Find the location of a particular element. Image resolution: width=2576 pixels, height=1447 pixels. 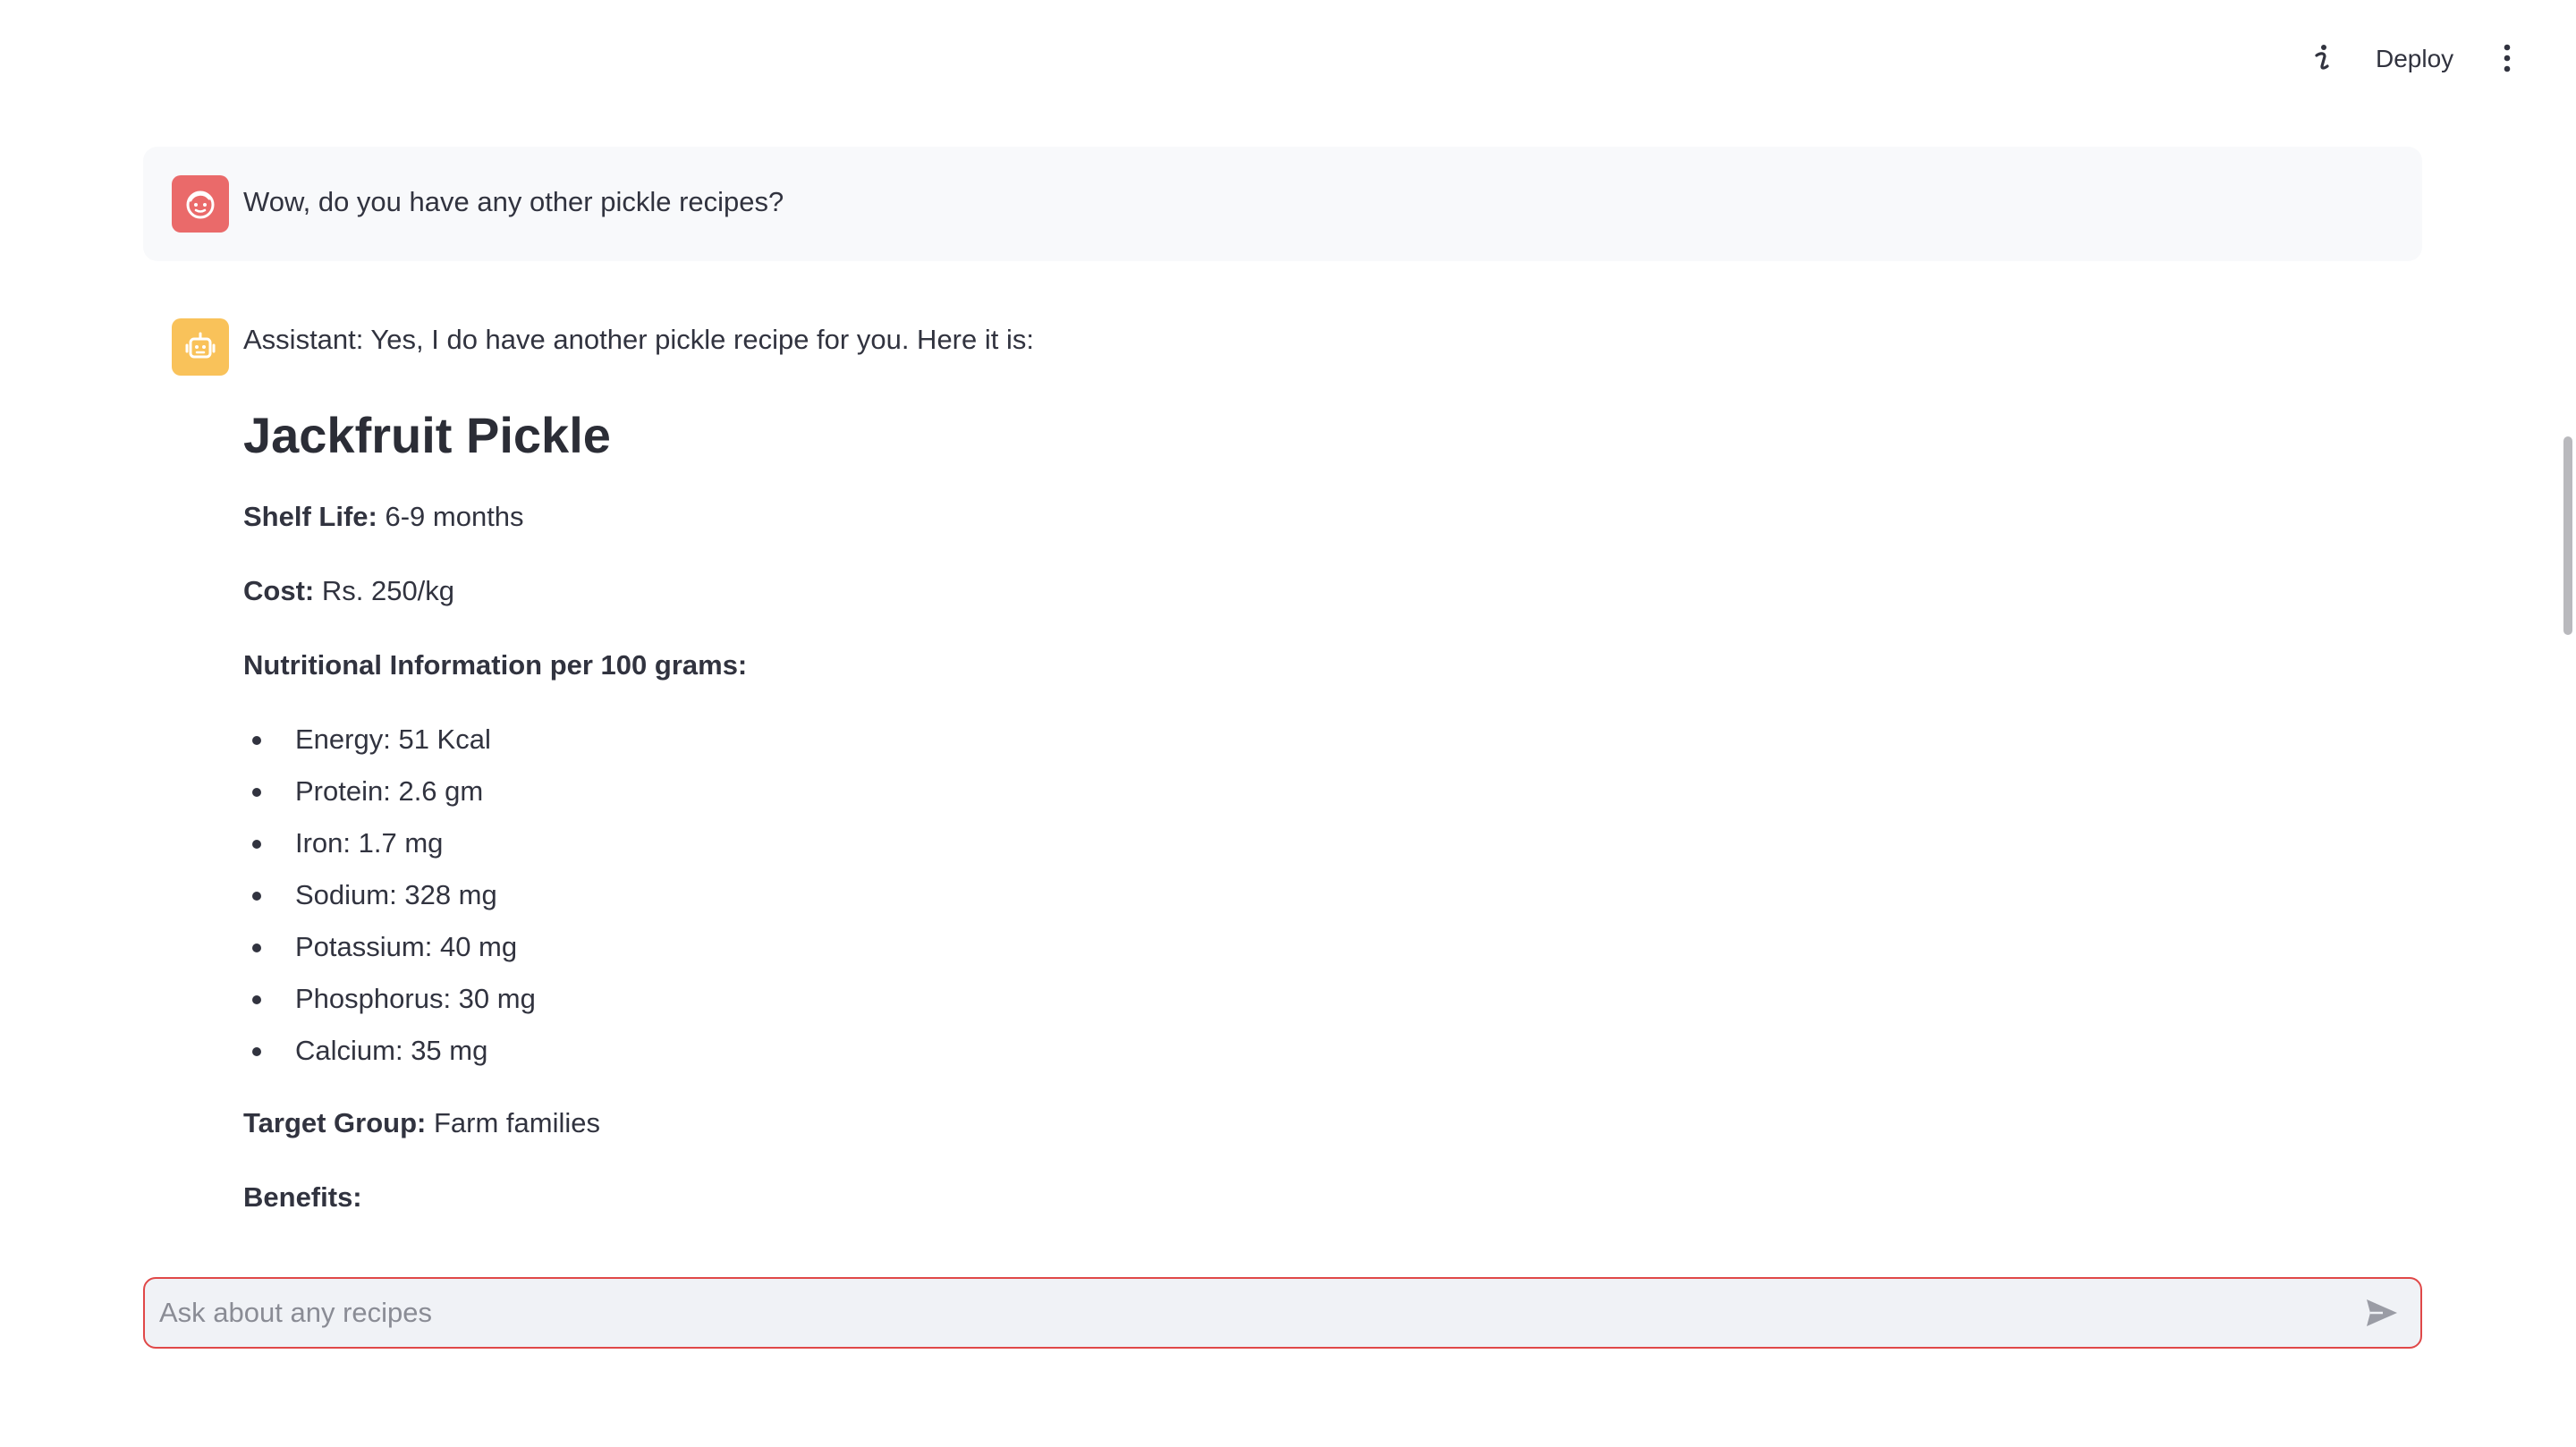

benefits-heading: Benefits: is located at coordinates (302, 1197).